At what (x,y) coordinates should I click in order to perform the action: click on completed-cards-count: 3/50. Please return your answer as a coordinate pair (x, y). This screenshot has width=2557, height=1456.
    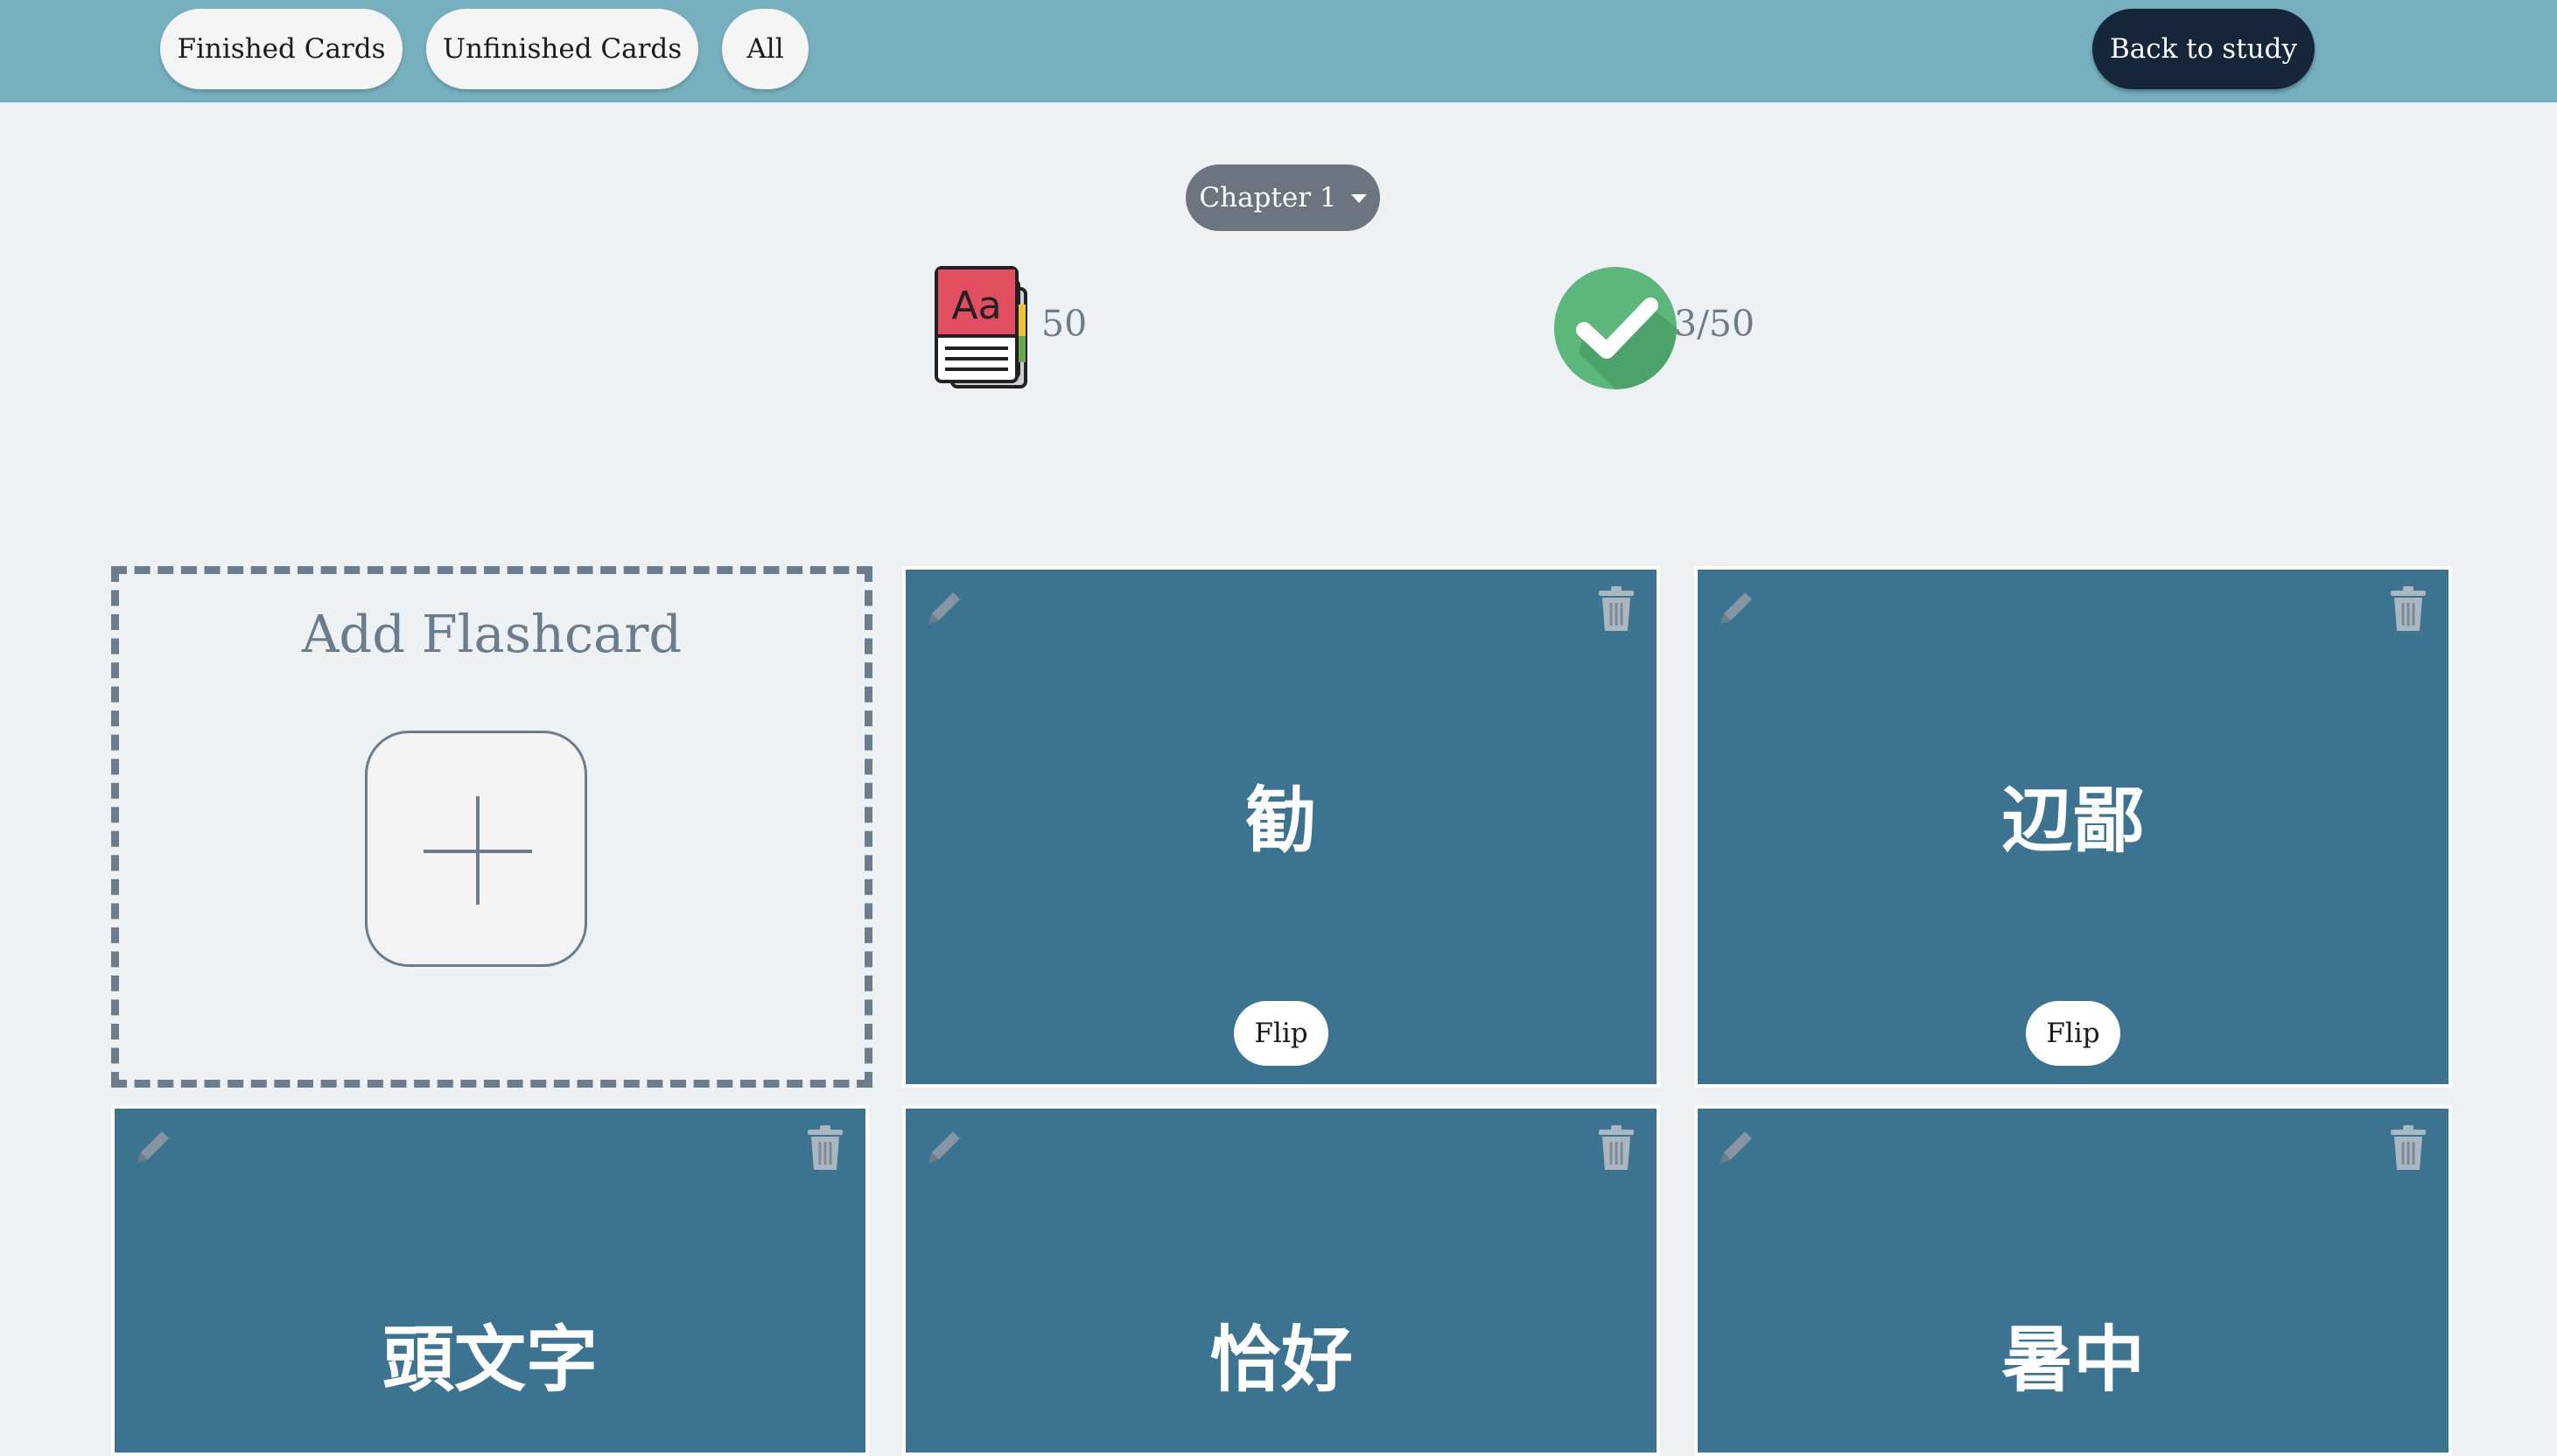
    Looking at the image, I should click on (1714, 324).